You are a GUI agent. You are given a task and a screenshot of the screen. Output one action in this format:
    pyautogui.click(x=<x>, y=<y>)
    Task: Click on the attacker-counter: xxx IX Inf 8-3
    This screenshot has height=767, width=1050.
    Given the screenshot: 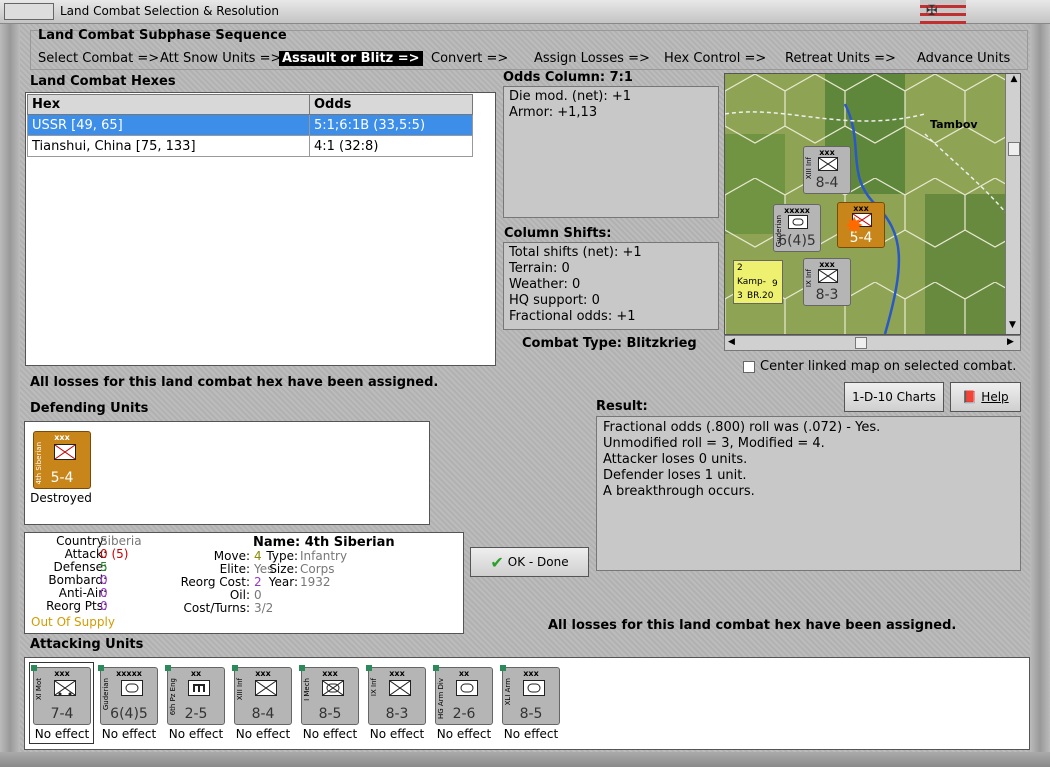 What is the action you would take?
    pyautogui.click(x=396, y=695)
    